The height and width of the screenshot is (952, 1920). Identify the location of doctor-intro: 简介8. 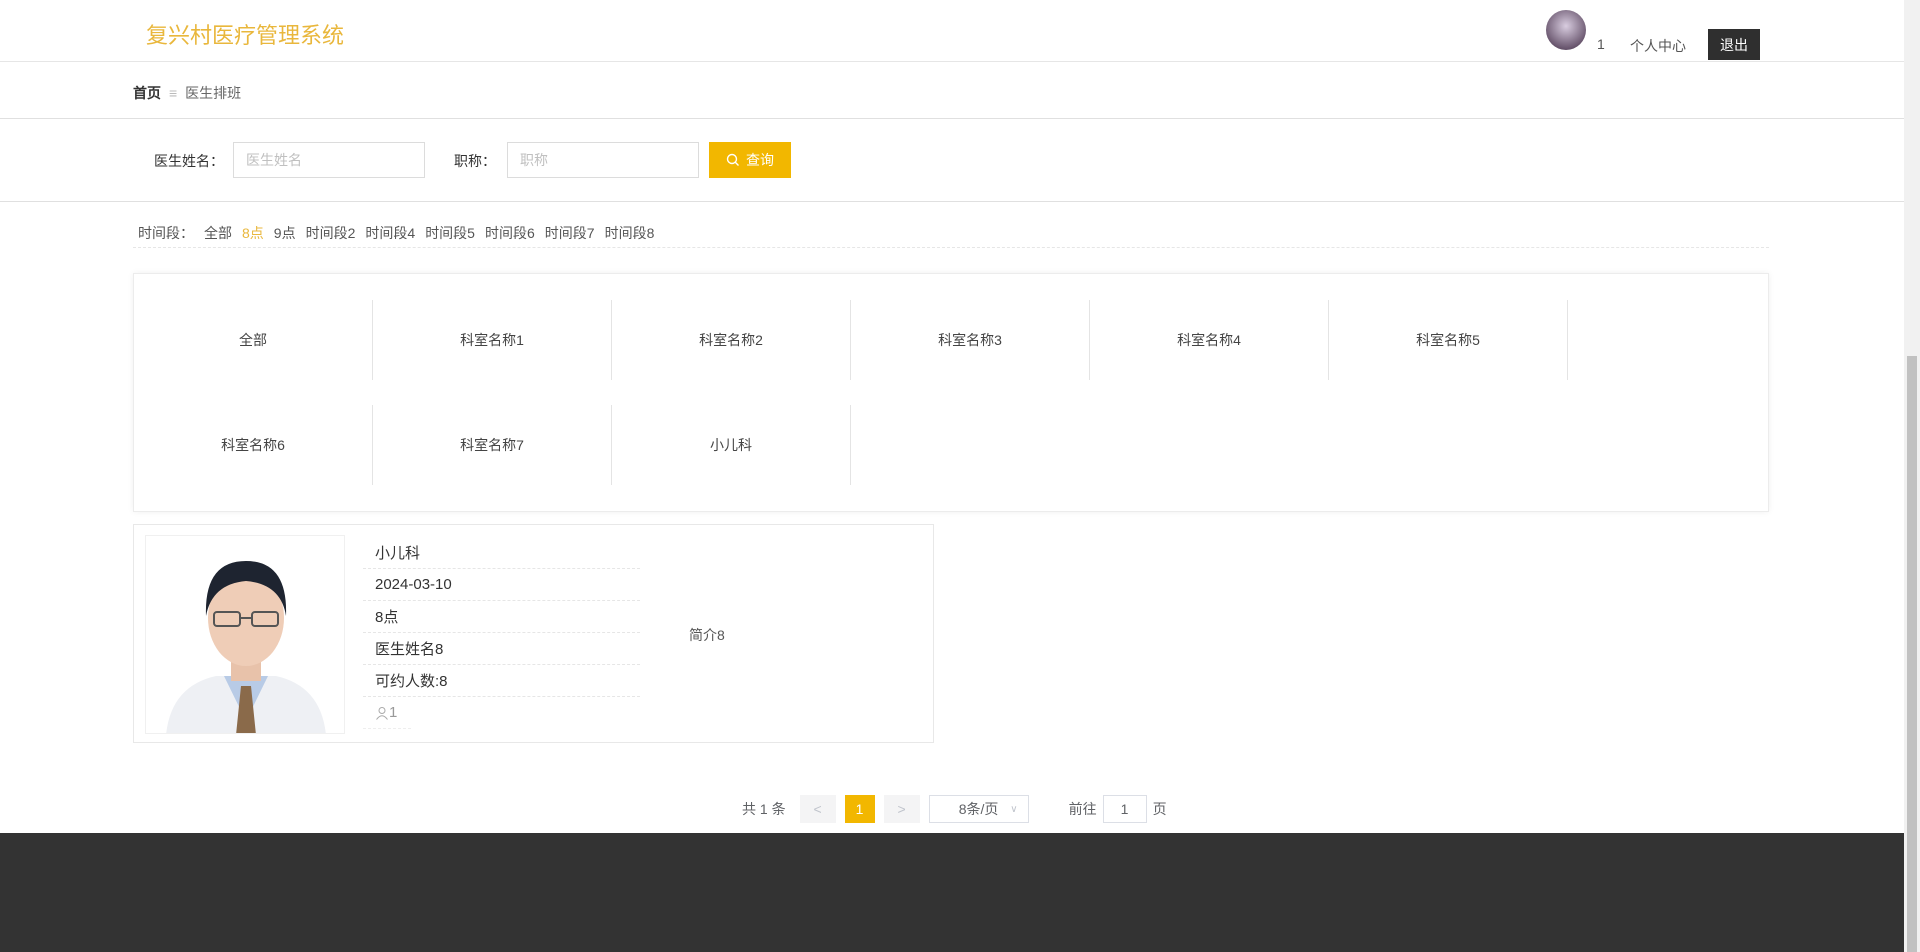
(707, 635).